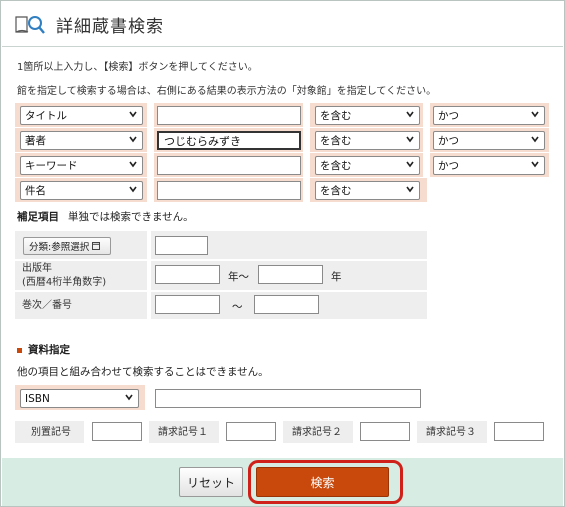  I want to click on field-select-title: タイトル, so click(81, 115).